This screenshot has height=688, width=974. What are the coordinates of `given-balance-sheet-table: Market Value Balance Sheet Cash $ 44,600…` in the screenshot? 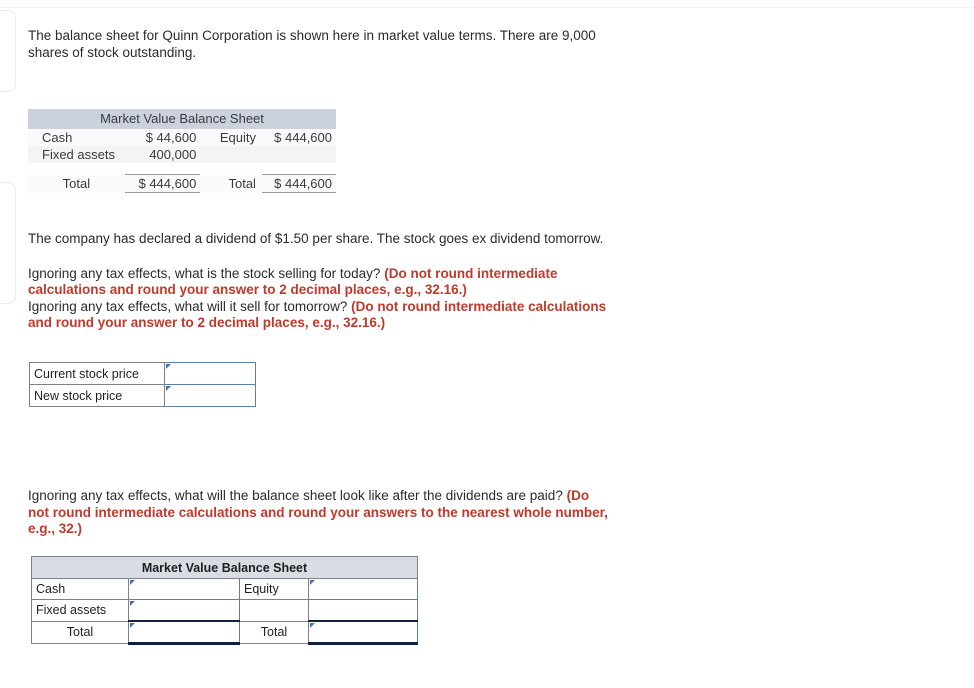 It's located at (182, 156).